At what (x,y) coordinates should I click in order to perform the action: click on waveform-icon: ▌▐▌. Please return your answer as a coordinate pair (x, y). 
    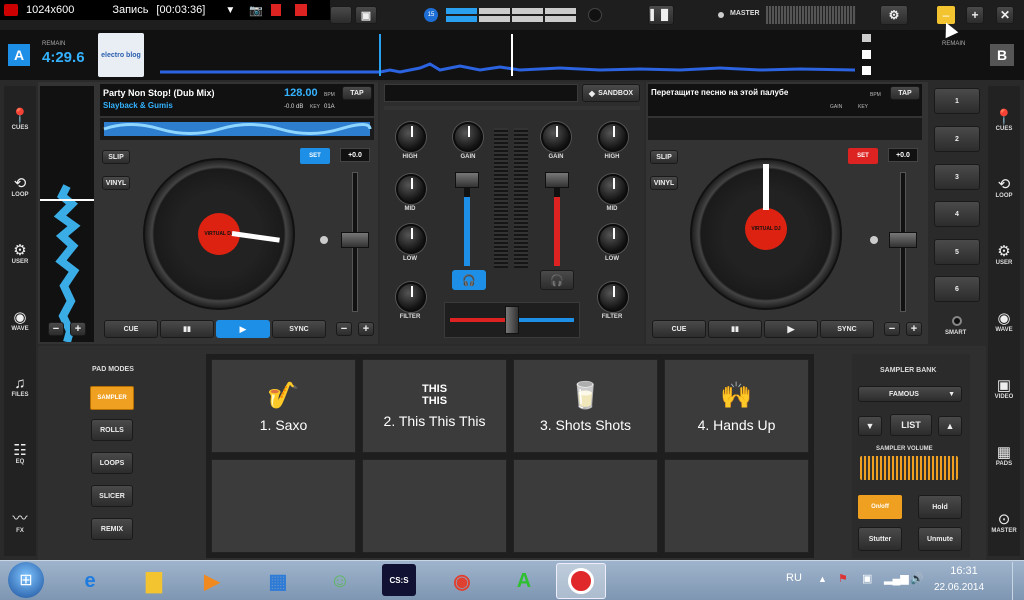
    Looking at the image, I should click on (661, 15).